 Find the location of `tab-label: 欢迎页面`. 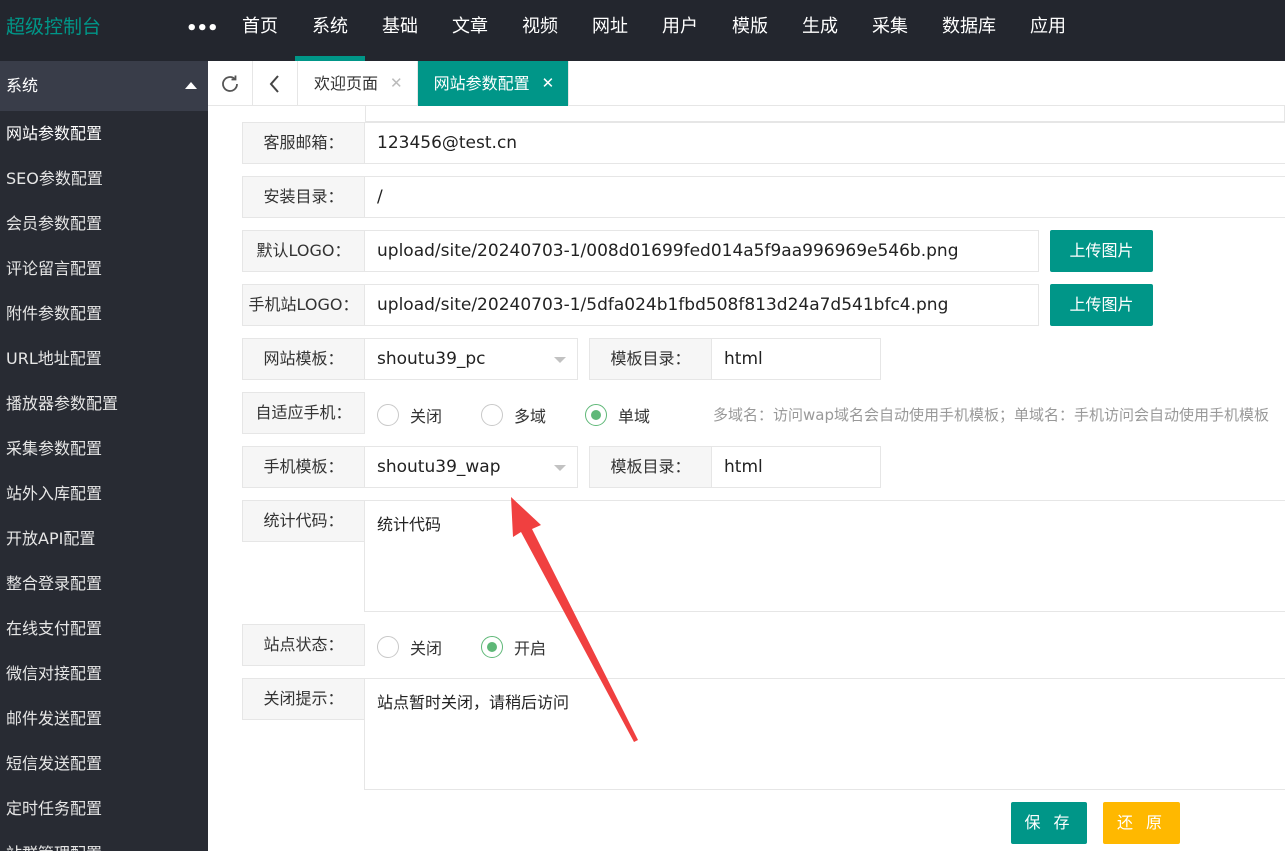

tab-label: 欢迎页面 is located at coordinates (346, 83).